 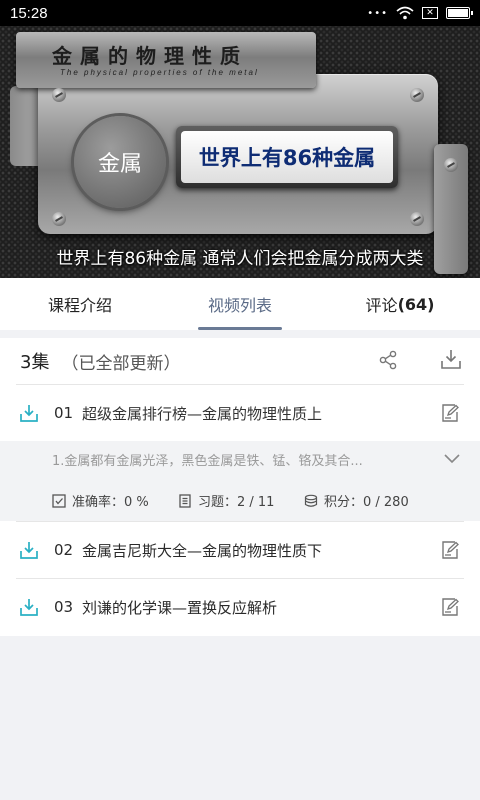 I want to click on episode-header: 3集 （已全部更新）, so click(x=240, y=361).